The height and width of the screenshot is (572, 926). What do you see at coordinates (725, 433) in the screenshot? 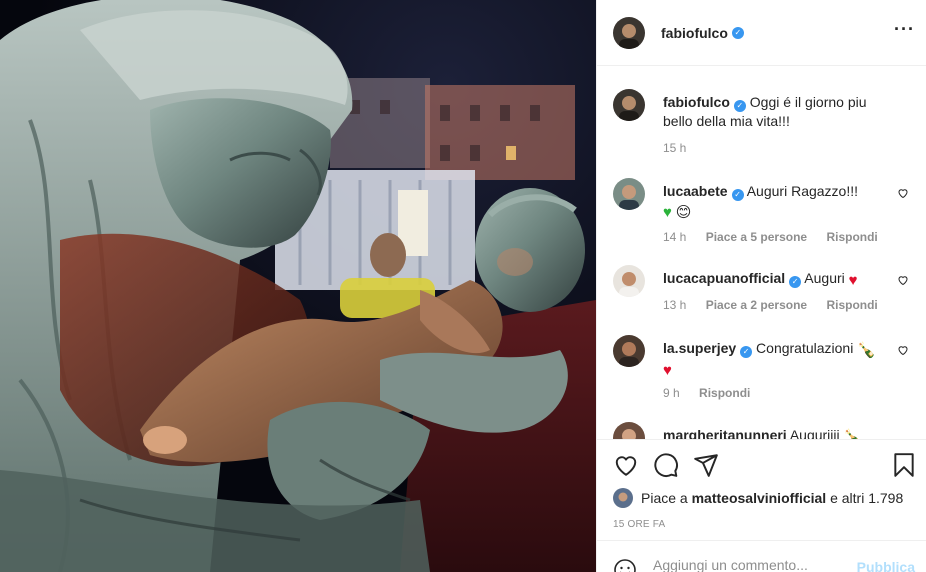
I see `comment-username: margheritanunneri` at bounding box center [725, 433].